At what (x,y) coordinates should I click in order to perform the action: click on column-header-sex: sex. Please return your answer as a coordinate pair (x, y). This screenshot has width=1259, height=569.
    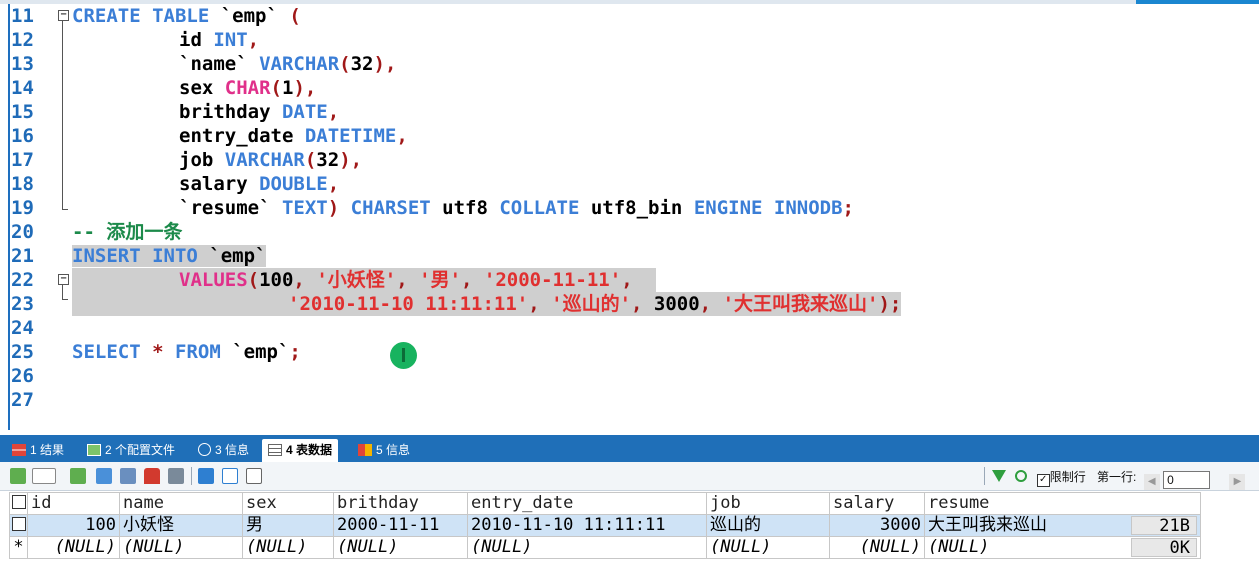
    Looking at the image, I should click on (288, 503).